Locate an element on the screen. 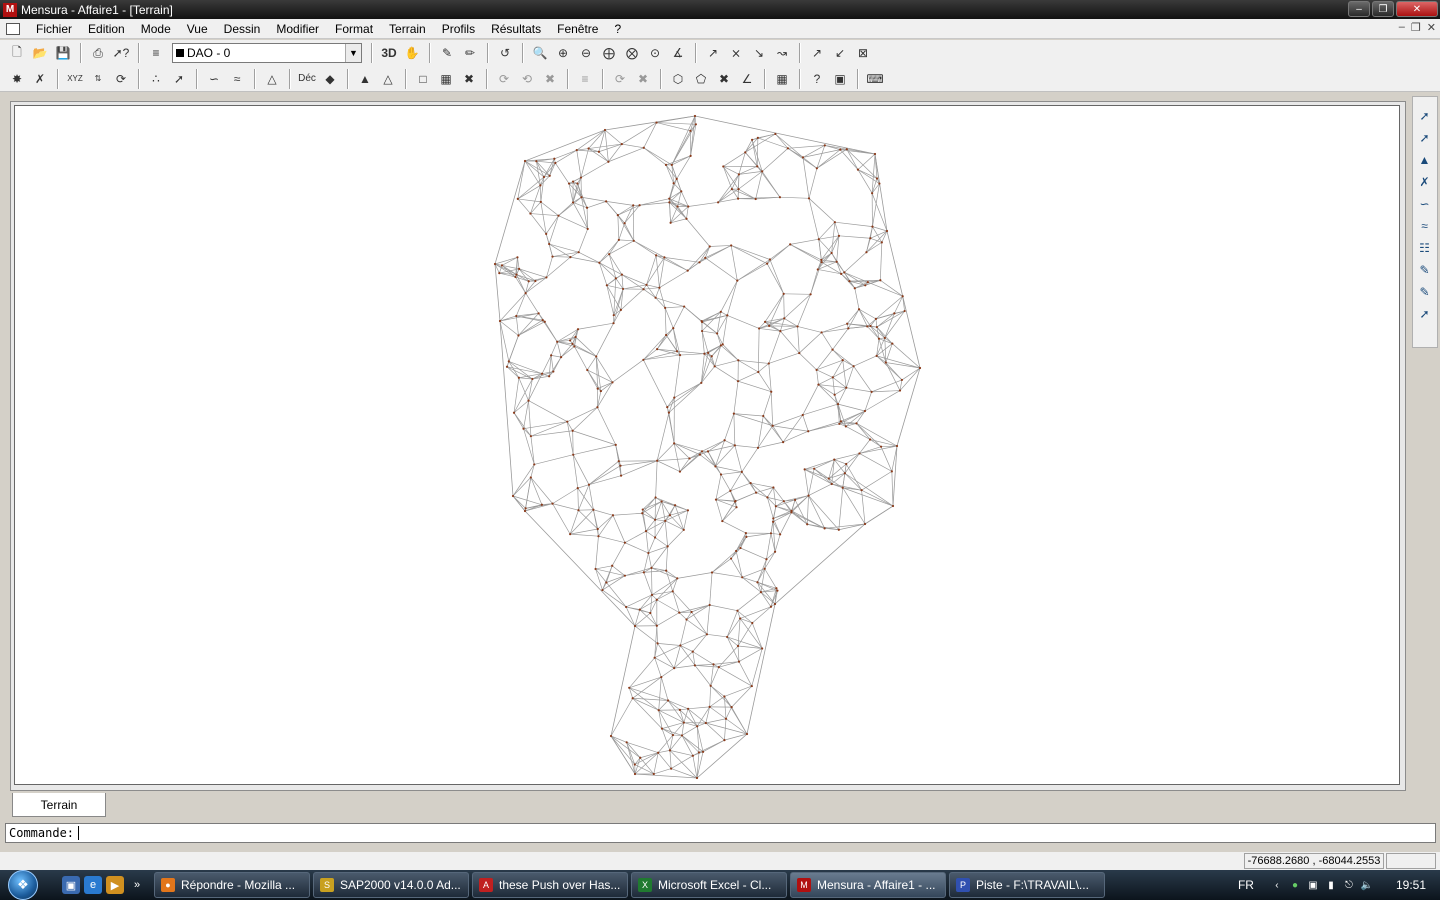 Image resolution: width=1440 pixels, height=900 pixels. select-mesh-icon: ▦ is located at coordinates (446, 79).